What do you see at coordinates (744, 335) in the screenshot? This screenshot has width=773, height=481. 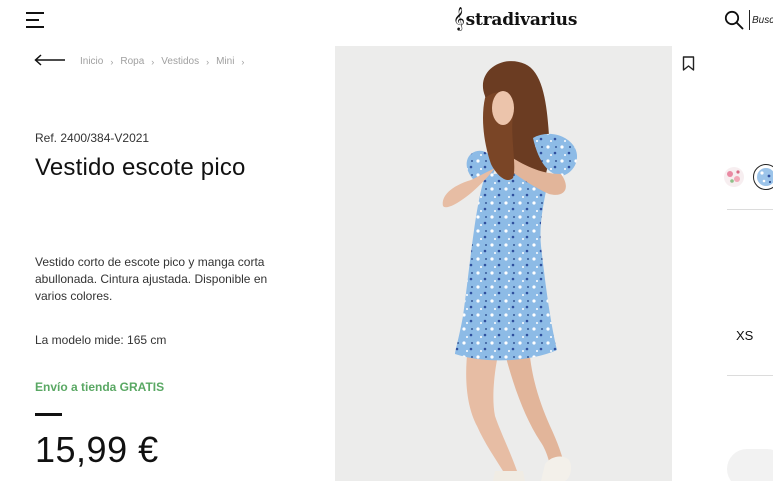 I see `size-option-xs: XS` at bounding box center [744, 335].